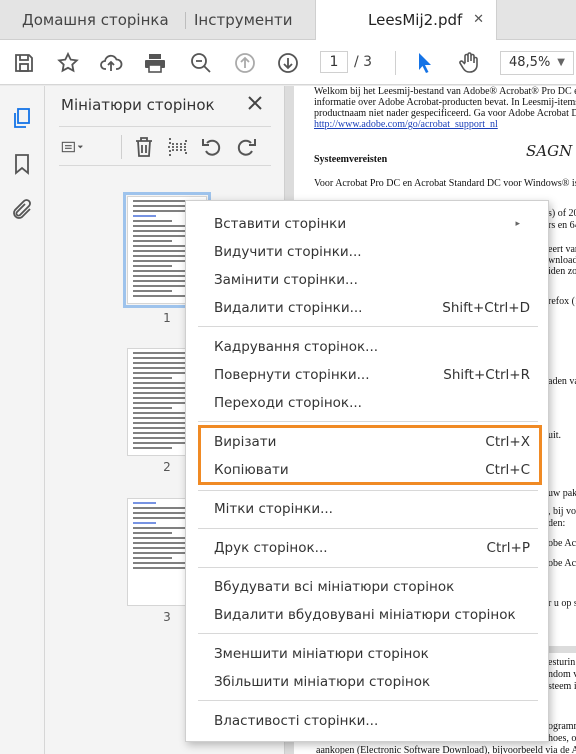 The image size is (576, 754). I want to click on menu-item-embed-thumbnails: Вбудувати всі мініатюри сторінок, so click(368, 587).